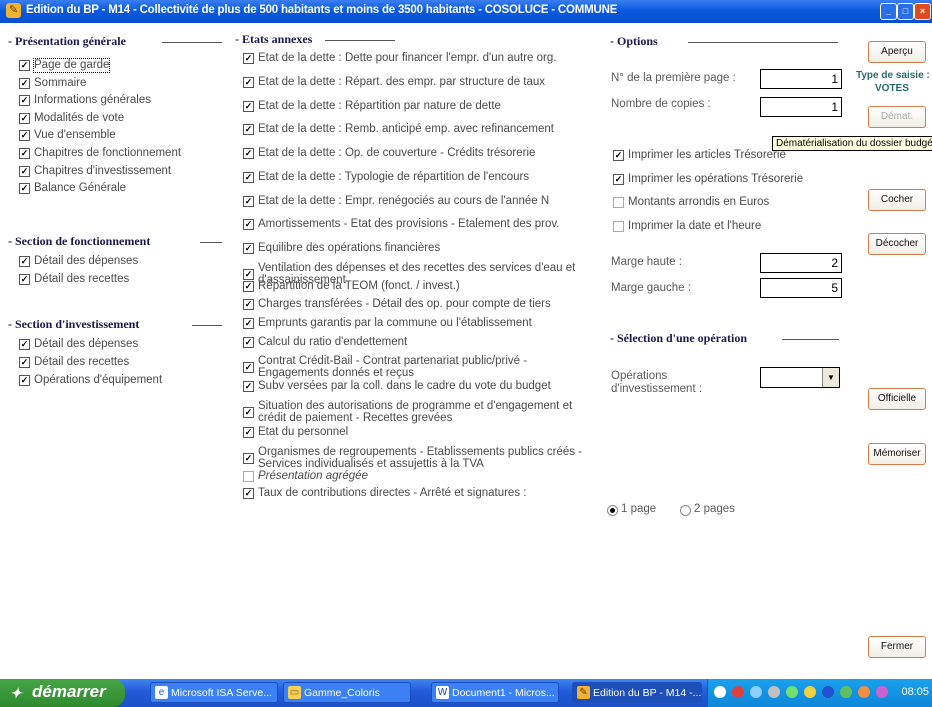  I want to click on annex-label: Etat du personnel, so click(303, 432).